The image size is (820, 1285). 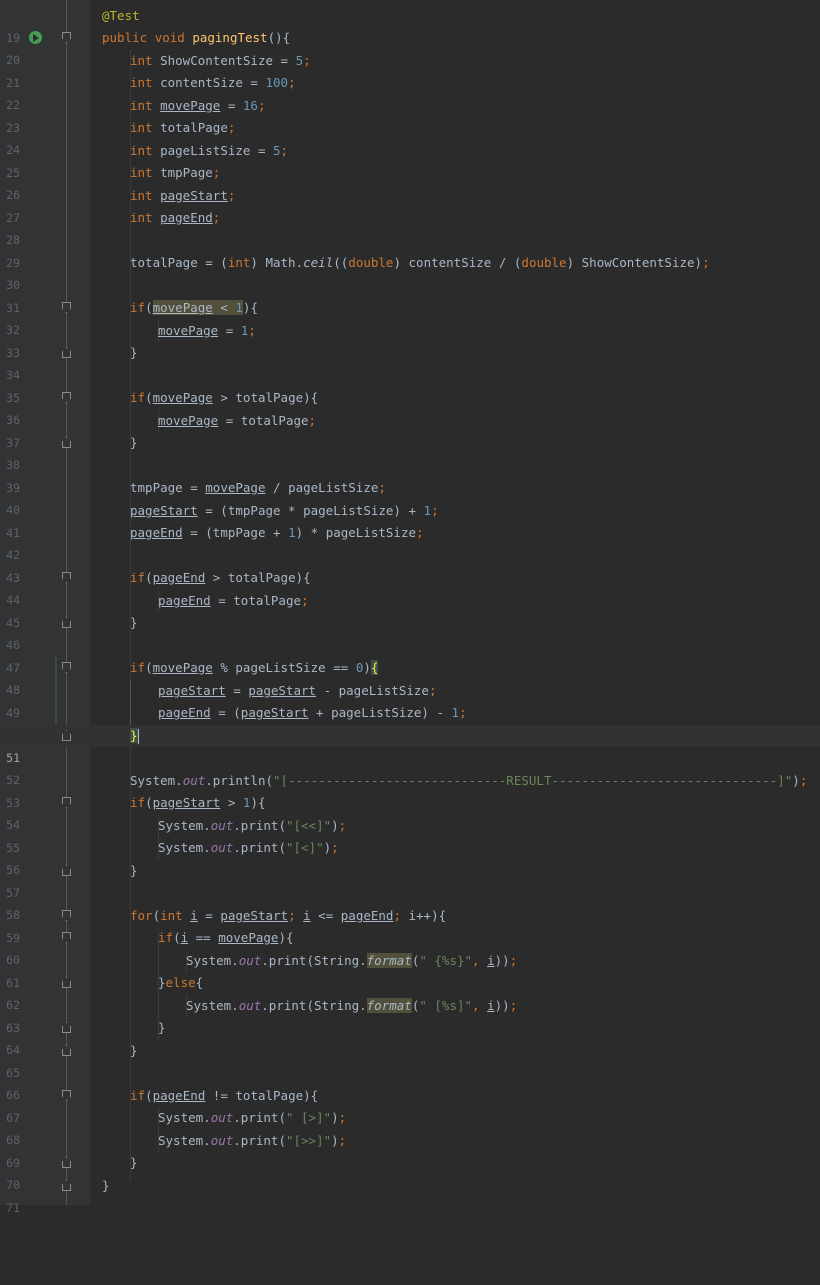 I want to click on code-line: 47, so click(x=410, y=655).